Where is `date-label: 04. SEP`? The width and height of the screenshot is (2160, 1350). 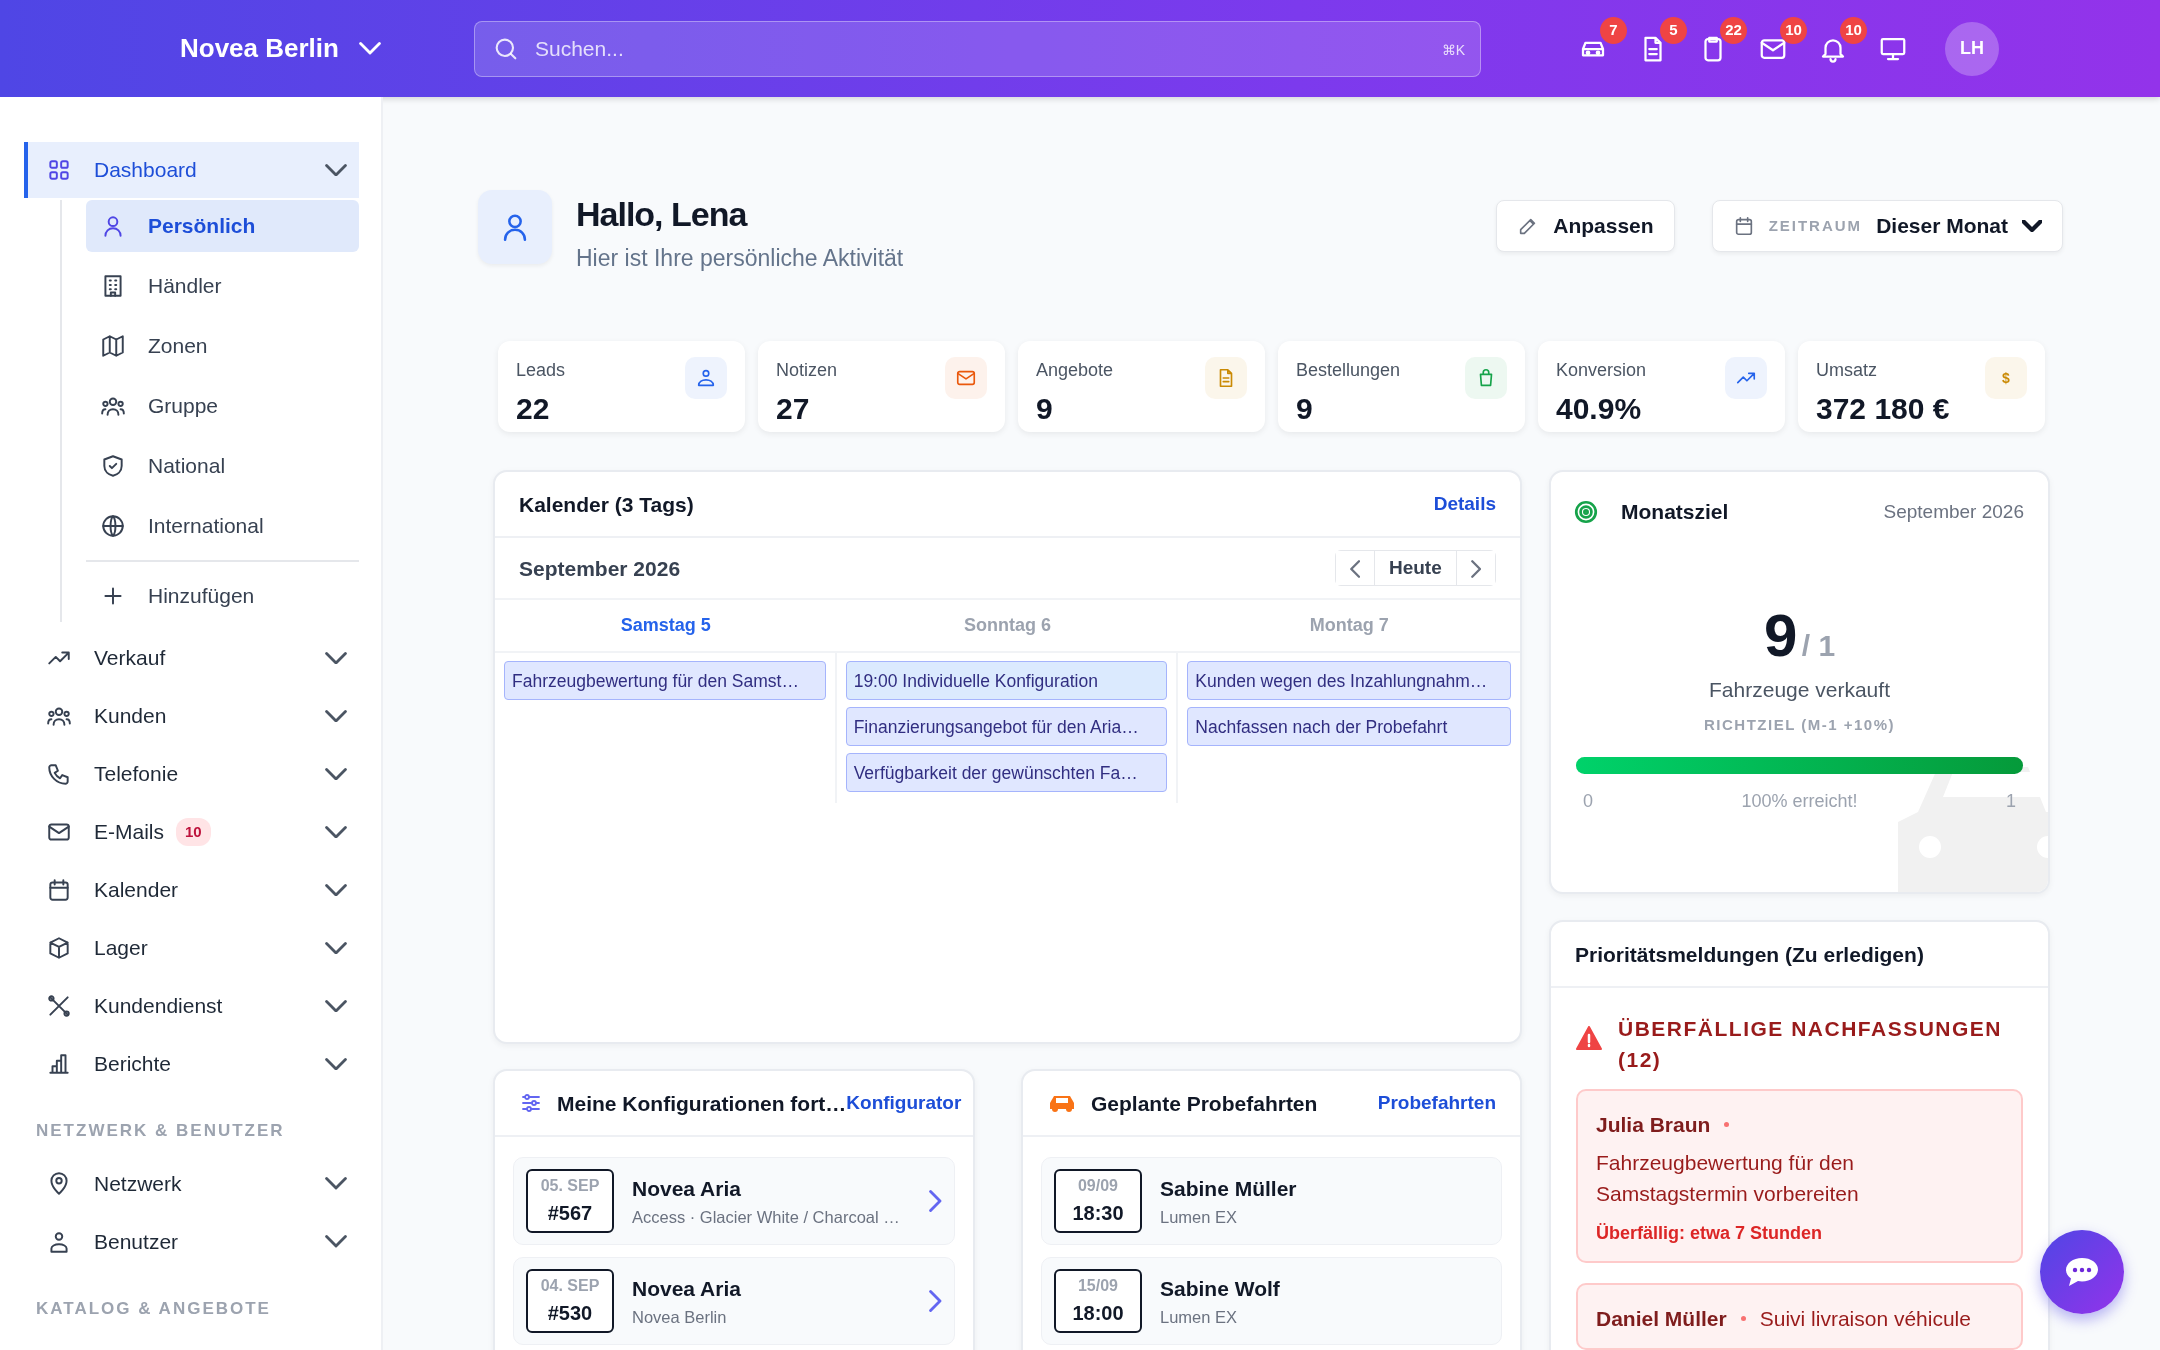
date-label: 04. SEP is located at coordinates (570, 1286).